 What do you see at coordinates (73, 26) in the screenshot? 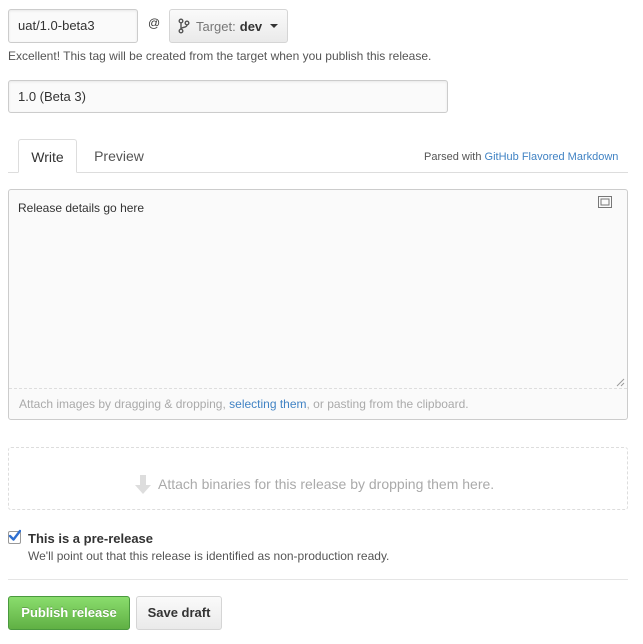
I see `tag-name-input: uat/1.0-beta3` at bounding box center [73, 26].